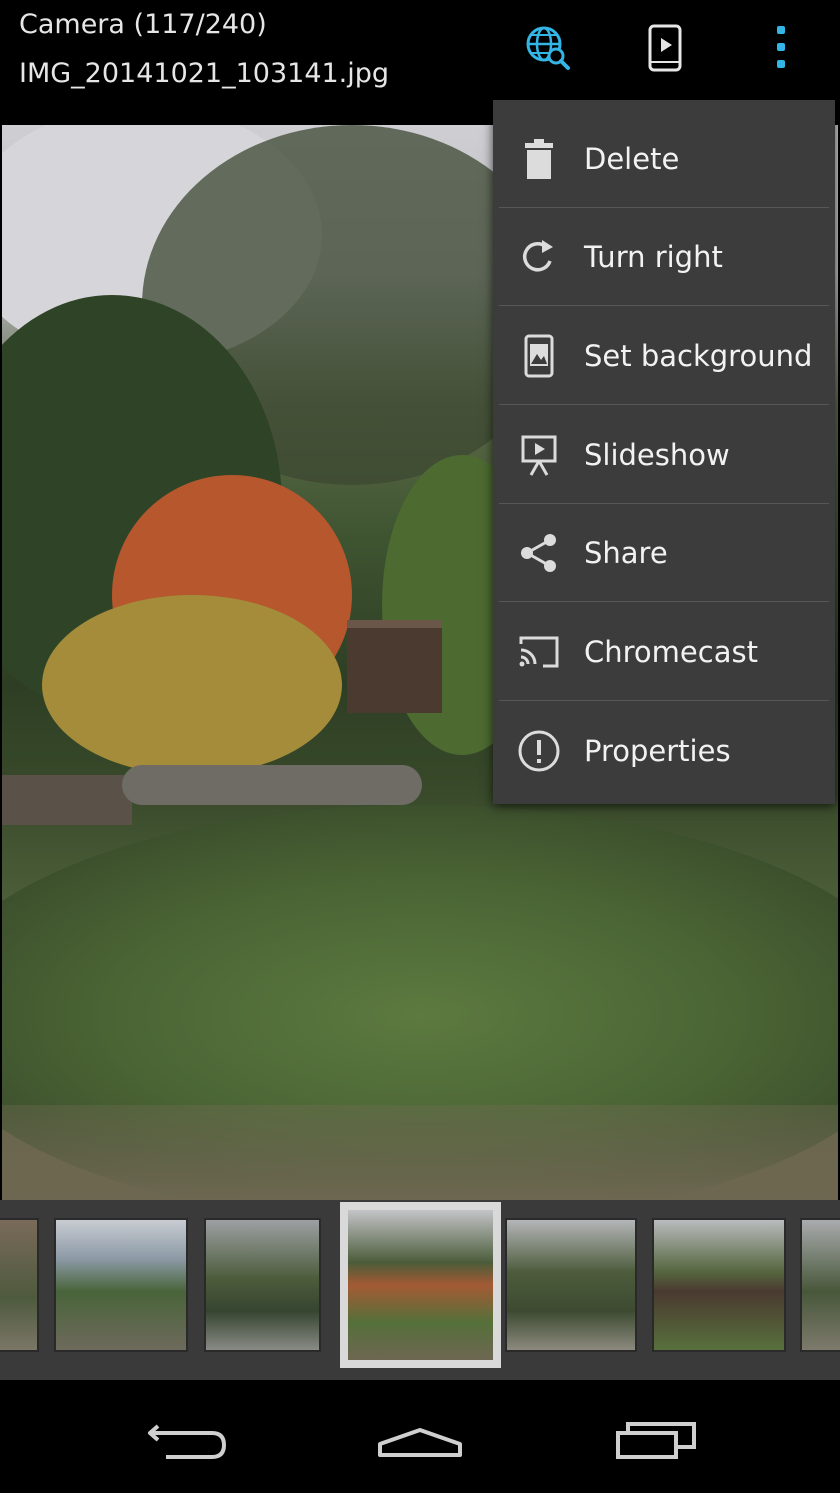 The height and width of the screenshot is (1493, 840). Describe the element at coordinates (653, 257) in the screenshot. I see `menu-label: Turn right` at that location.